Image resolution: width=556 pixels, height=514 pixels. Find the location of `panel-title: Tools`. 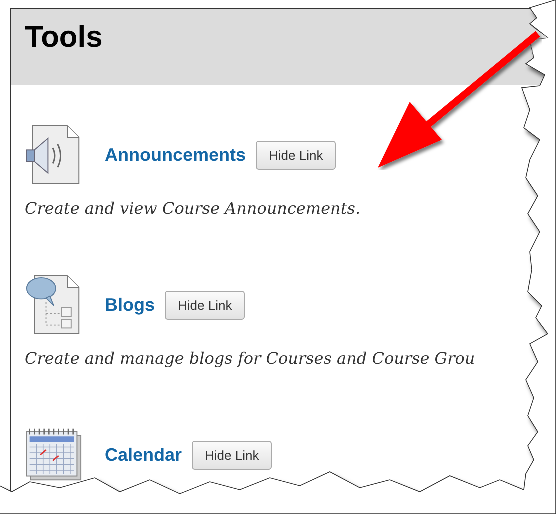

panel-title: Tools is located at coordinates (64, 38).